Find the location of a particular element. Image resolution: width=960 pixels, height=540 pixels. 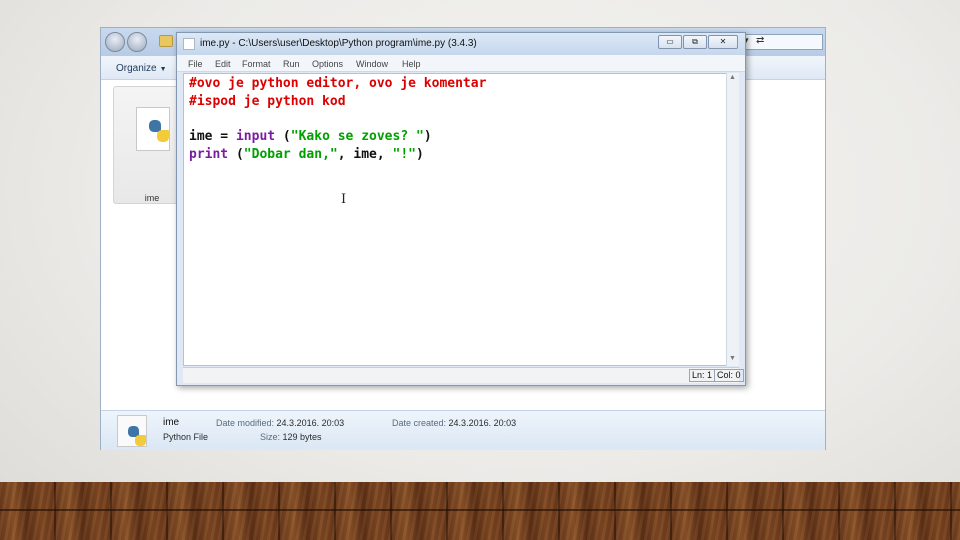

menu-options: Options is located at coordinates (327, 64).